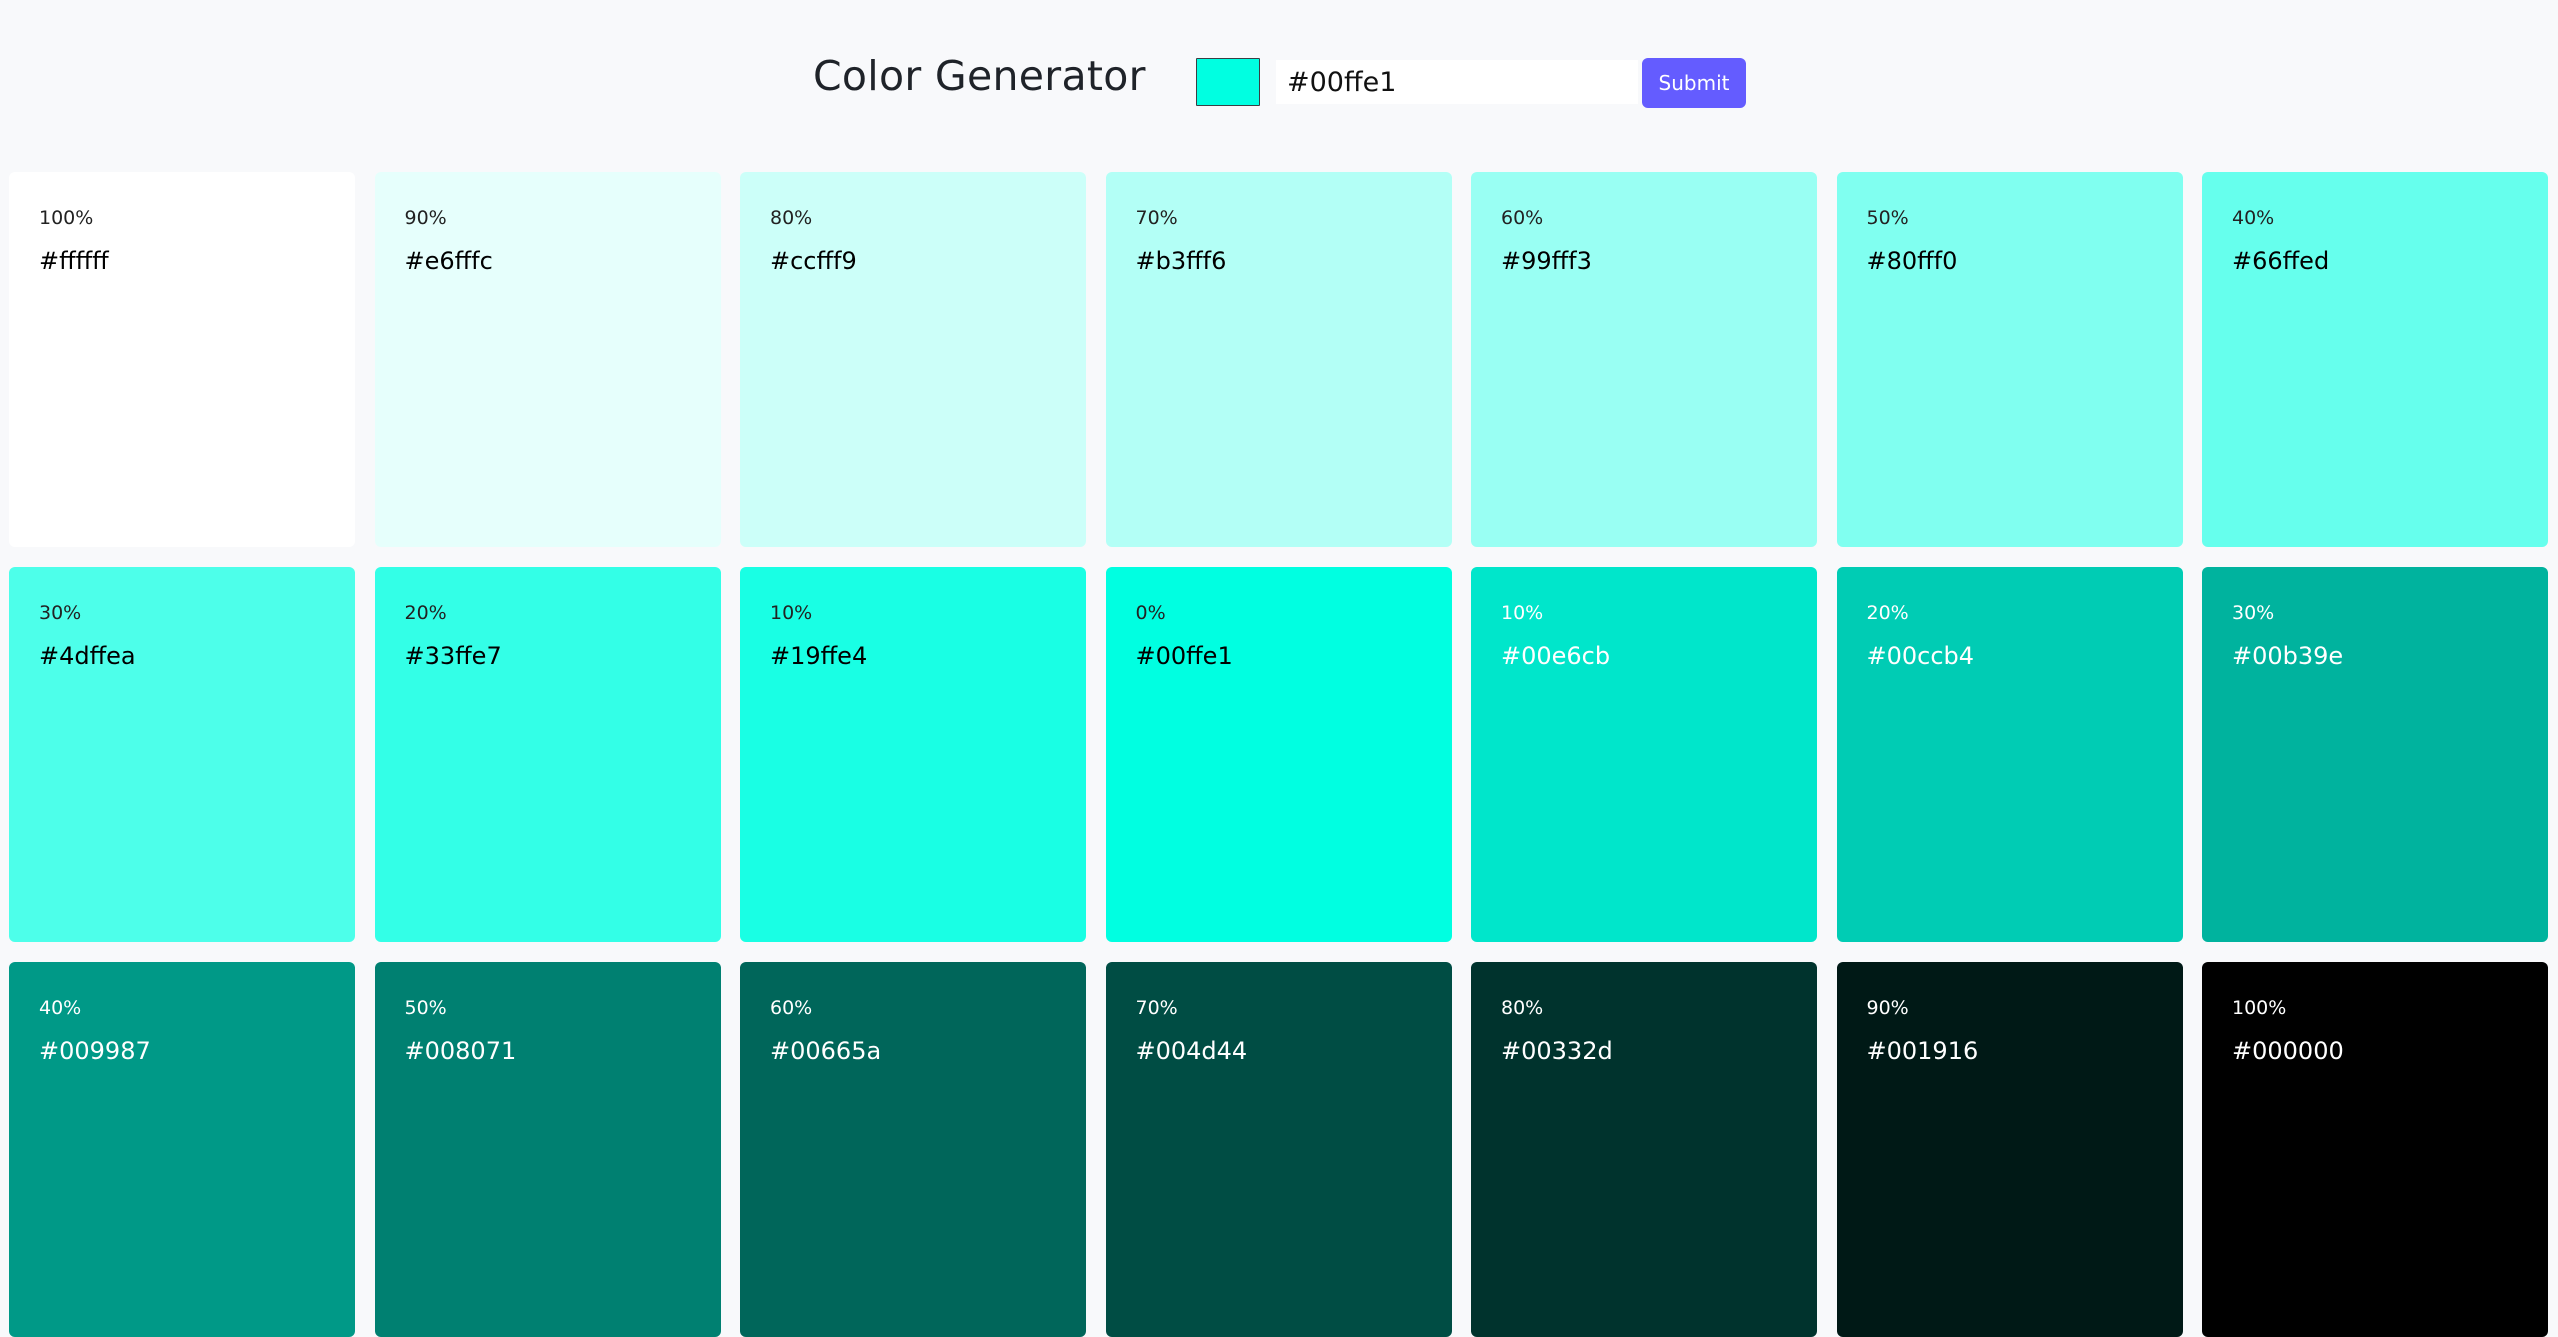 This screenshot has width=2558, height=1337. What do you see at coordinates (547, 359) in the screenshot?
I see `color-swatch-card: 90% #e6fffc` at bounding box center [547, 359].